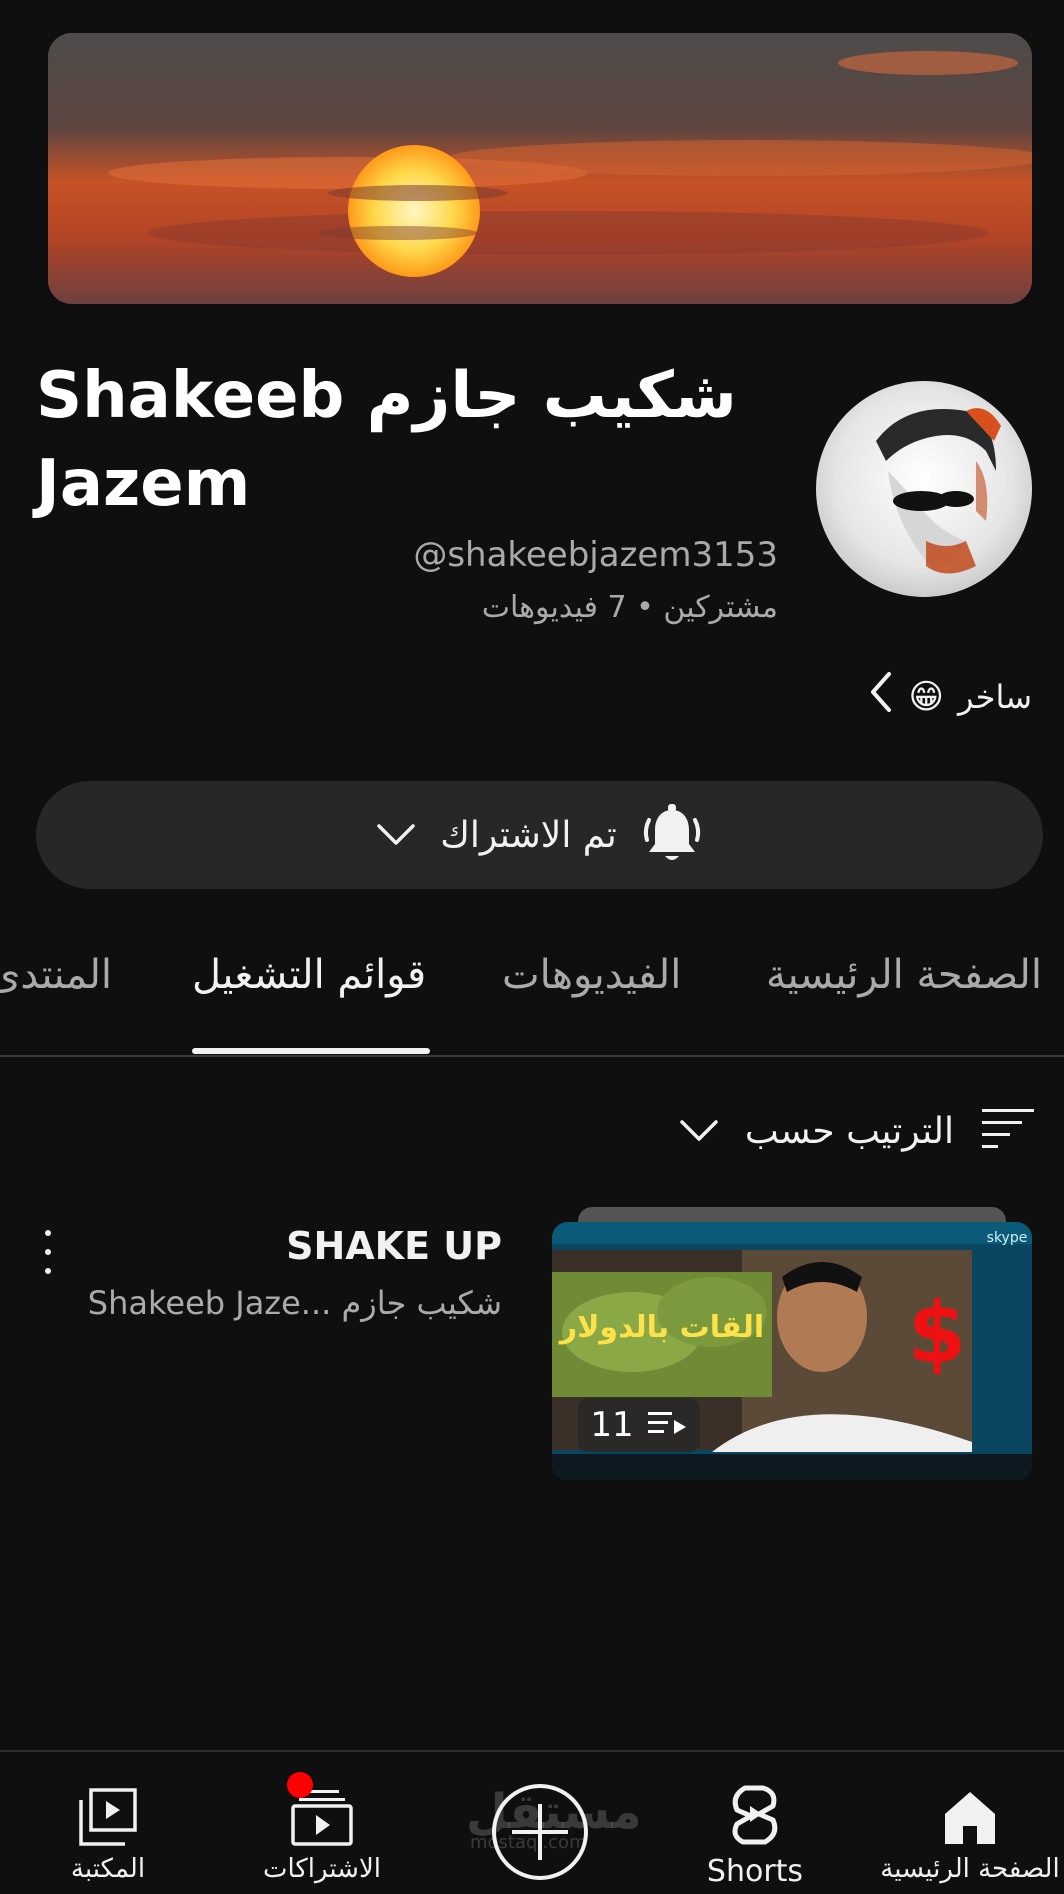 Image resolution: width=1064 pixels, height=1894 pixels. What do you see at coordinates (755, 1871) in the screenshot?
I see `nav-shorts-label: Shorts` at bounding box center [755, 1871].